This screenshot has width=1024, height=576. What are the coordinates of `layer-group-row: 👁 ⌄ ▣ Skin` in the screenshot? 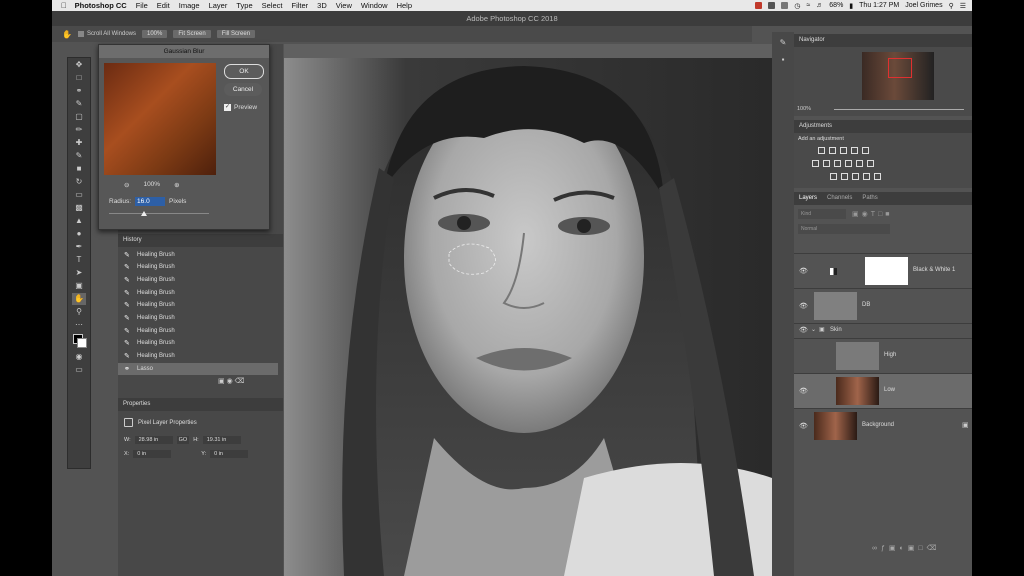 It's located at (883, 330).